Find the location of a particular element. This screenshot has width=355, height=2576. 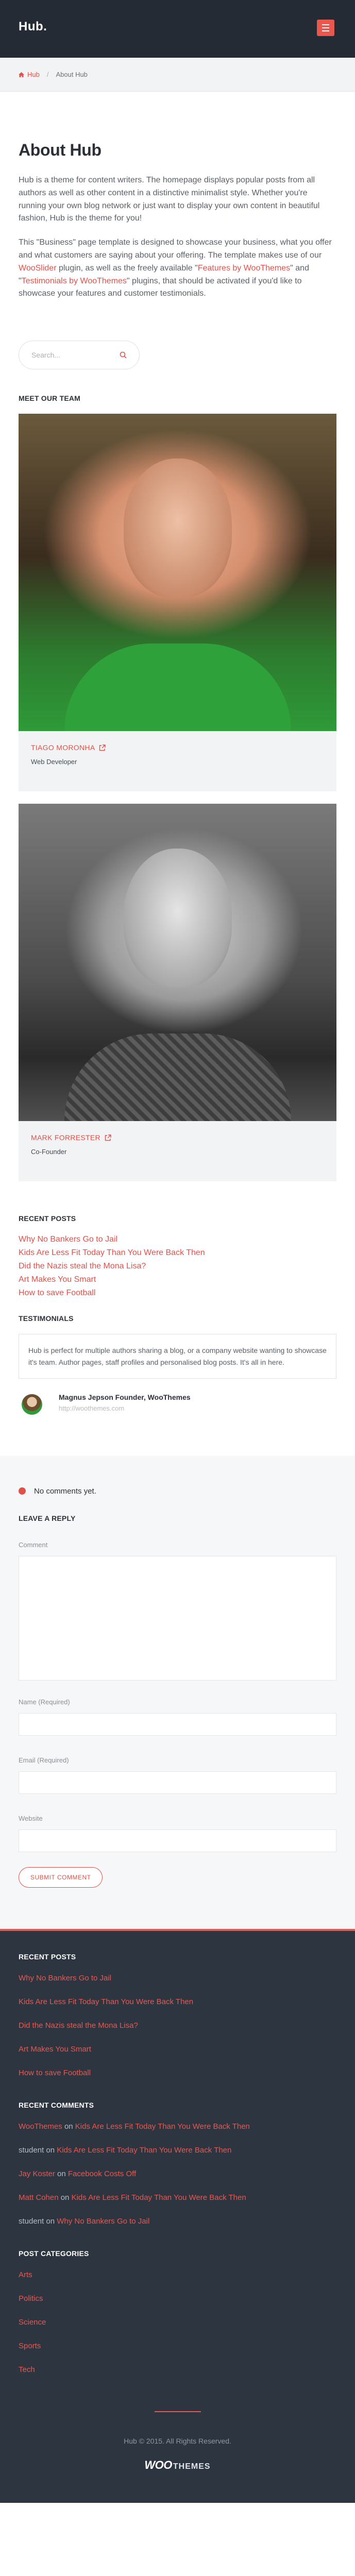

member-name: TIAGO MORONHA is located at coordinates (63, 747).